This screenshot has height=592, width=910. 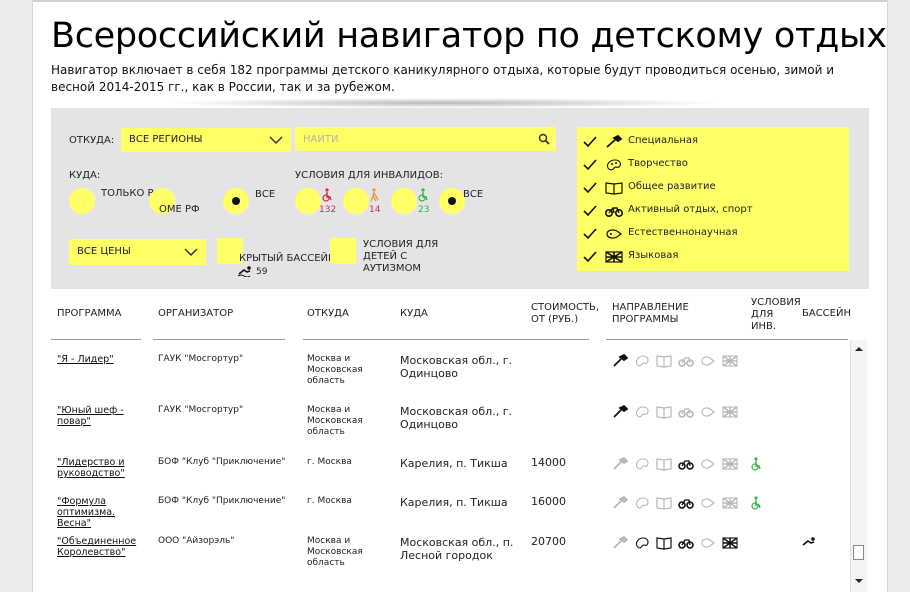 What do you see at coordinates (276, 140) in the screenshot?
I see `chevron-down-icon` at bounding box center [276, 140].